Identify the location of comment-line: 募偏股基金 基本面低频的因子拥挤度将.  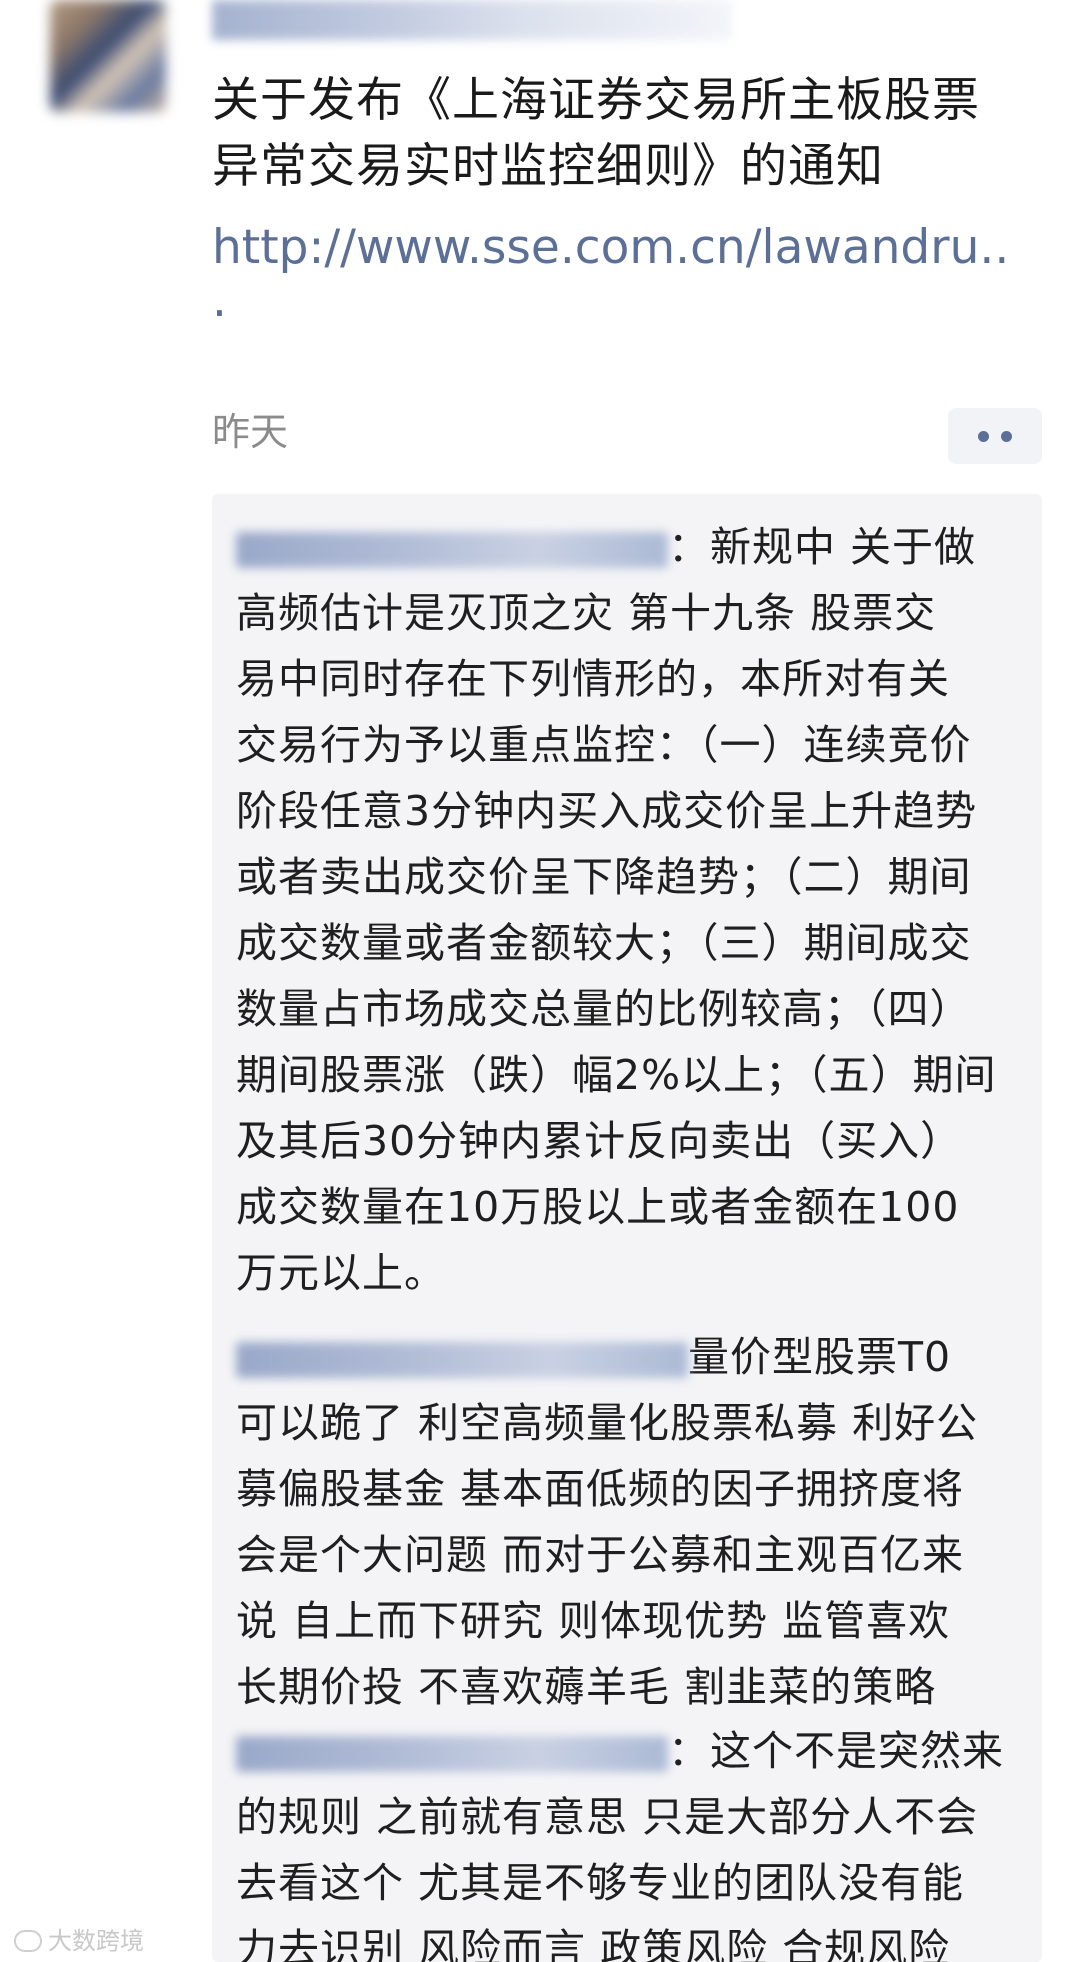
(600, 1489).